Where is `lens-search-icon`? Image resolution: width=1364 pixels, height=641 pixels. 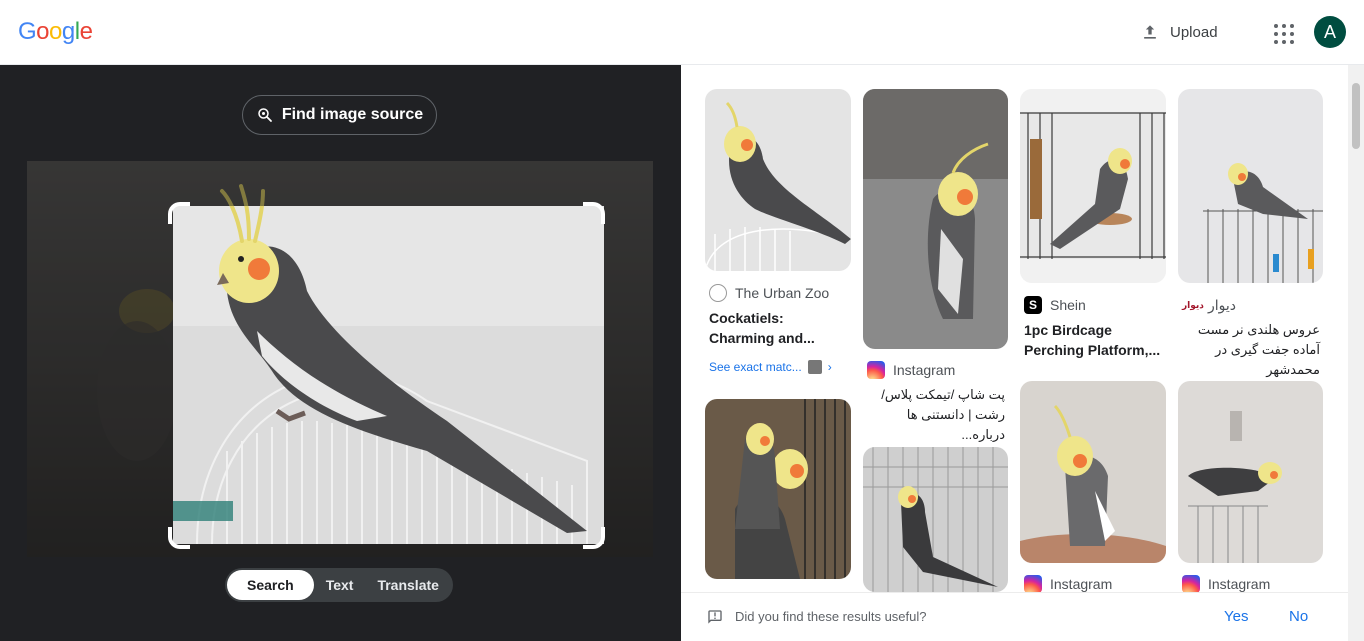
lens-search-icon is located at coordinates (265, 115).